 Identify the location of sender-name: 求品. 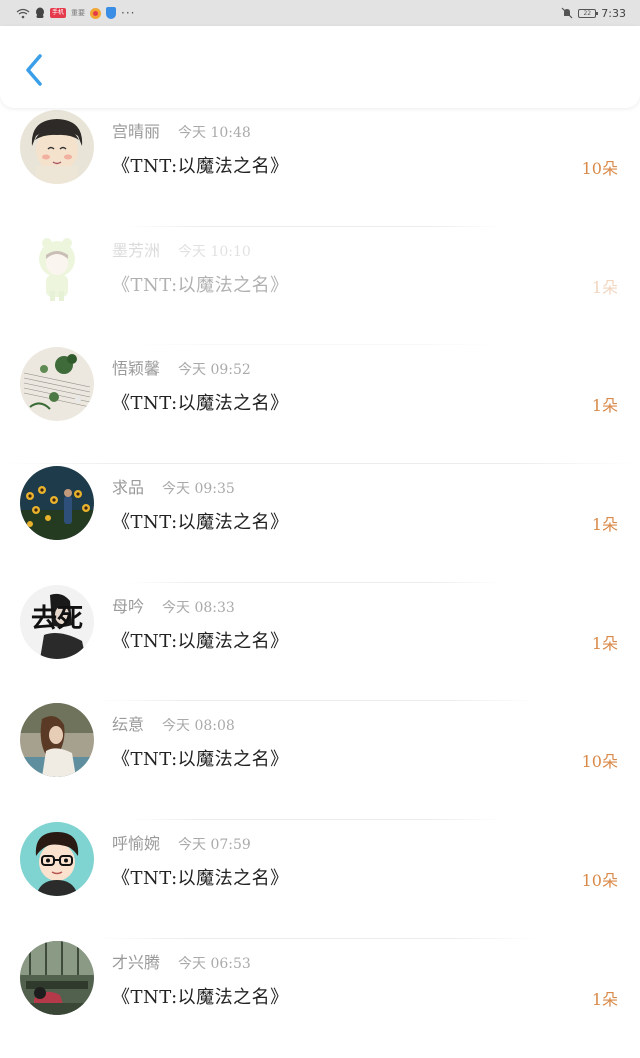
(128, 488).